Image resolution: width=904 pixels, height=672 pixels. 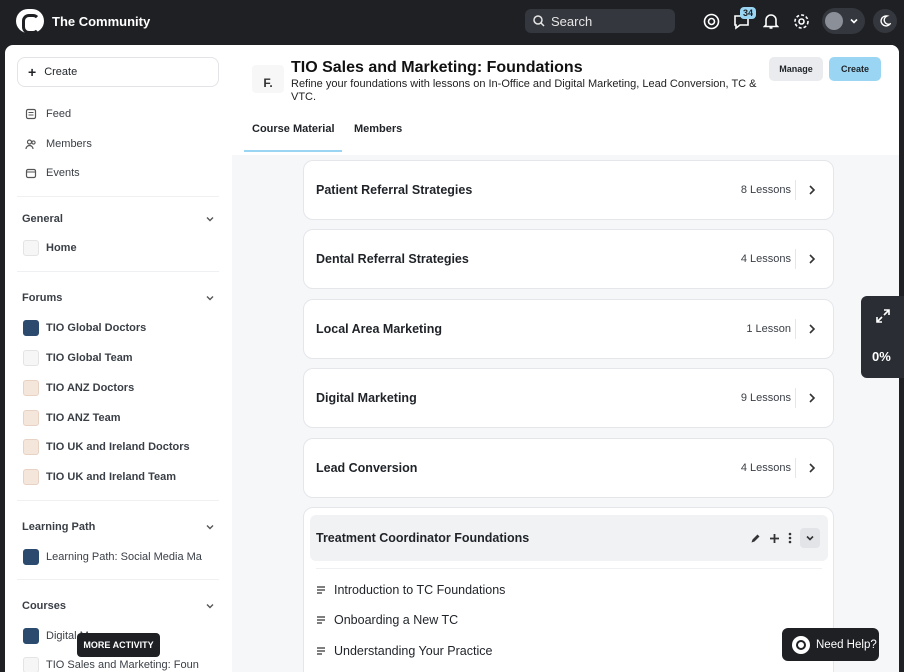 What do you see at coordinates (568, 190) in the screenshot?
I see `section-card: Patient Referral Strategies 8 Lessons` at bounding box center [568, 190].